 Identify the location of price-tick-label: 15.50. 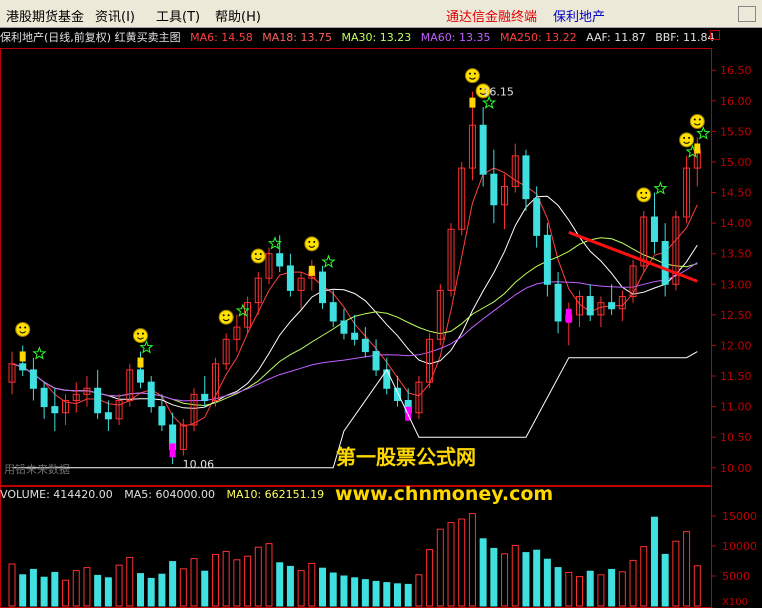
(736, 131).